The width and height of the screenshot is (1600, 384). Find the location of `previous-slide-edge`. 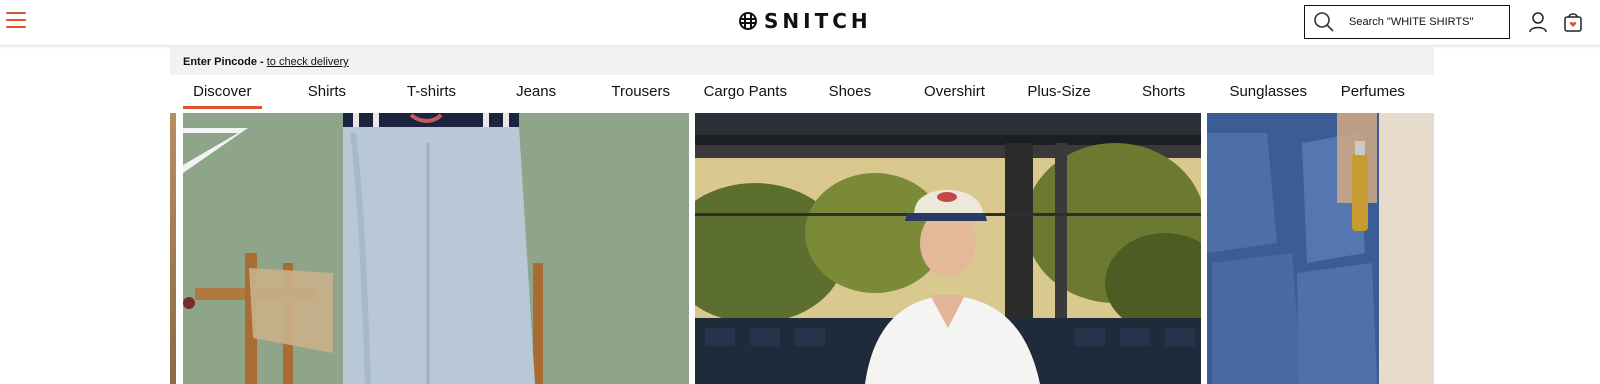

previous-slide-edge is located at coordinates (173, 248).